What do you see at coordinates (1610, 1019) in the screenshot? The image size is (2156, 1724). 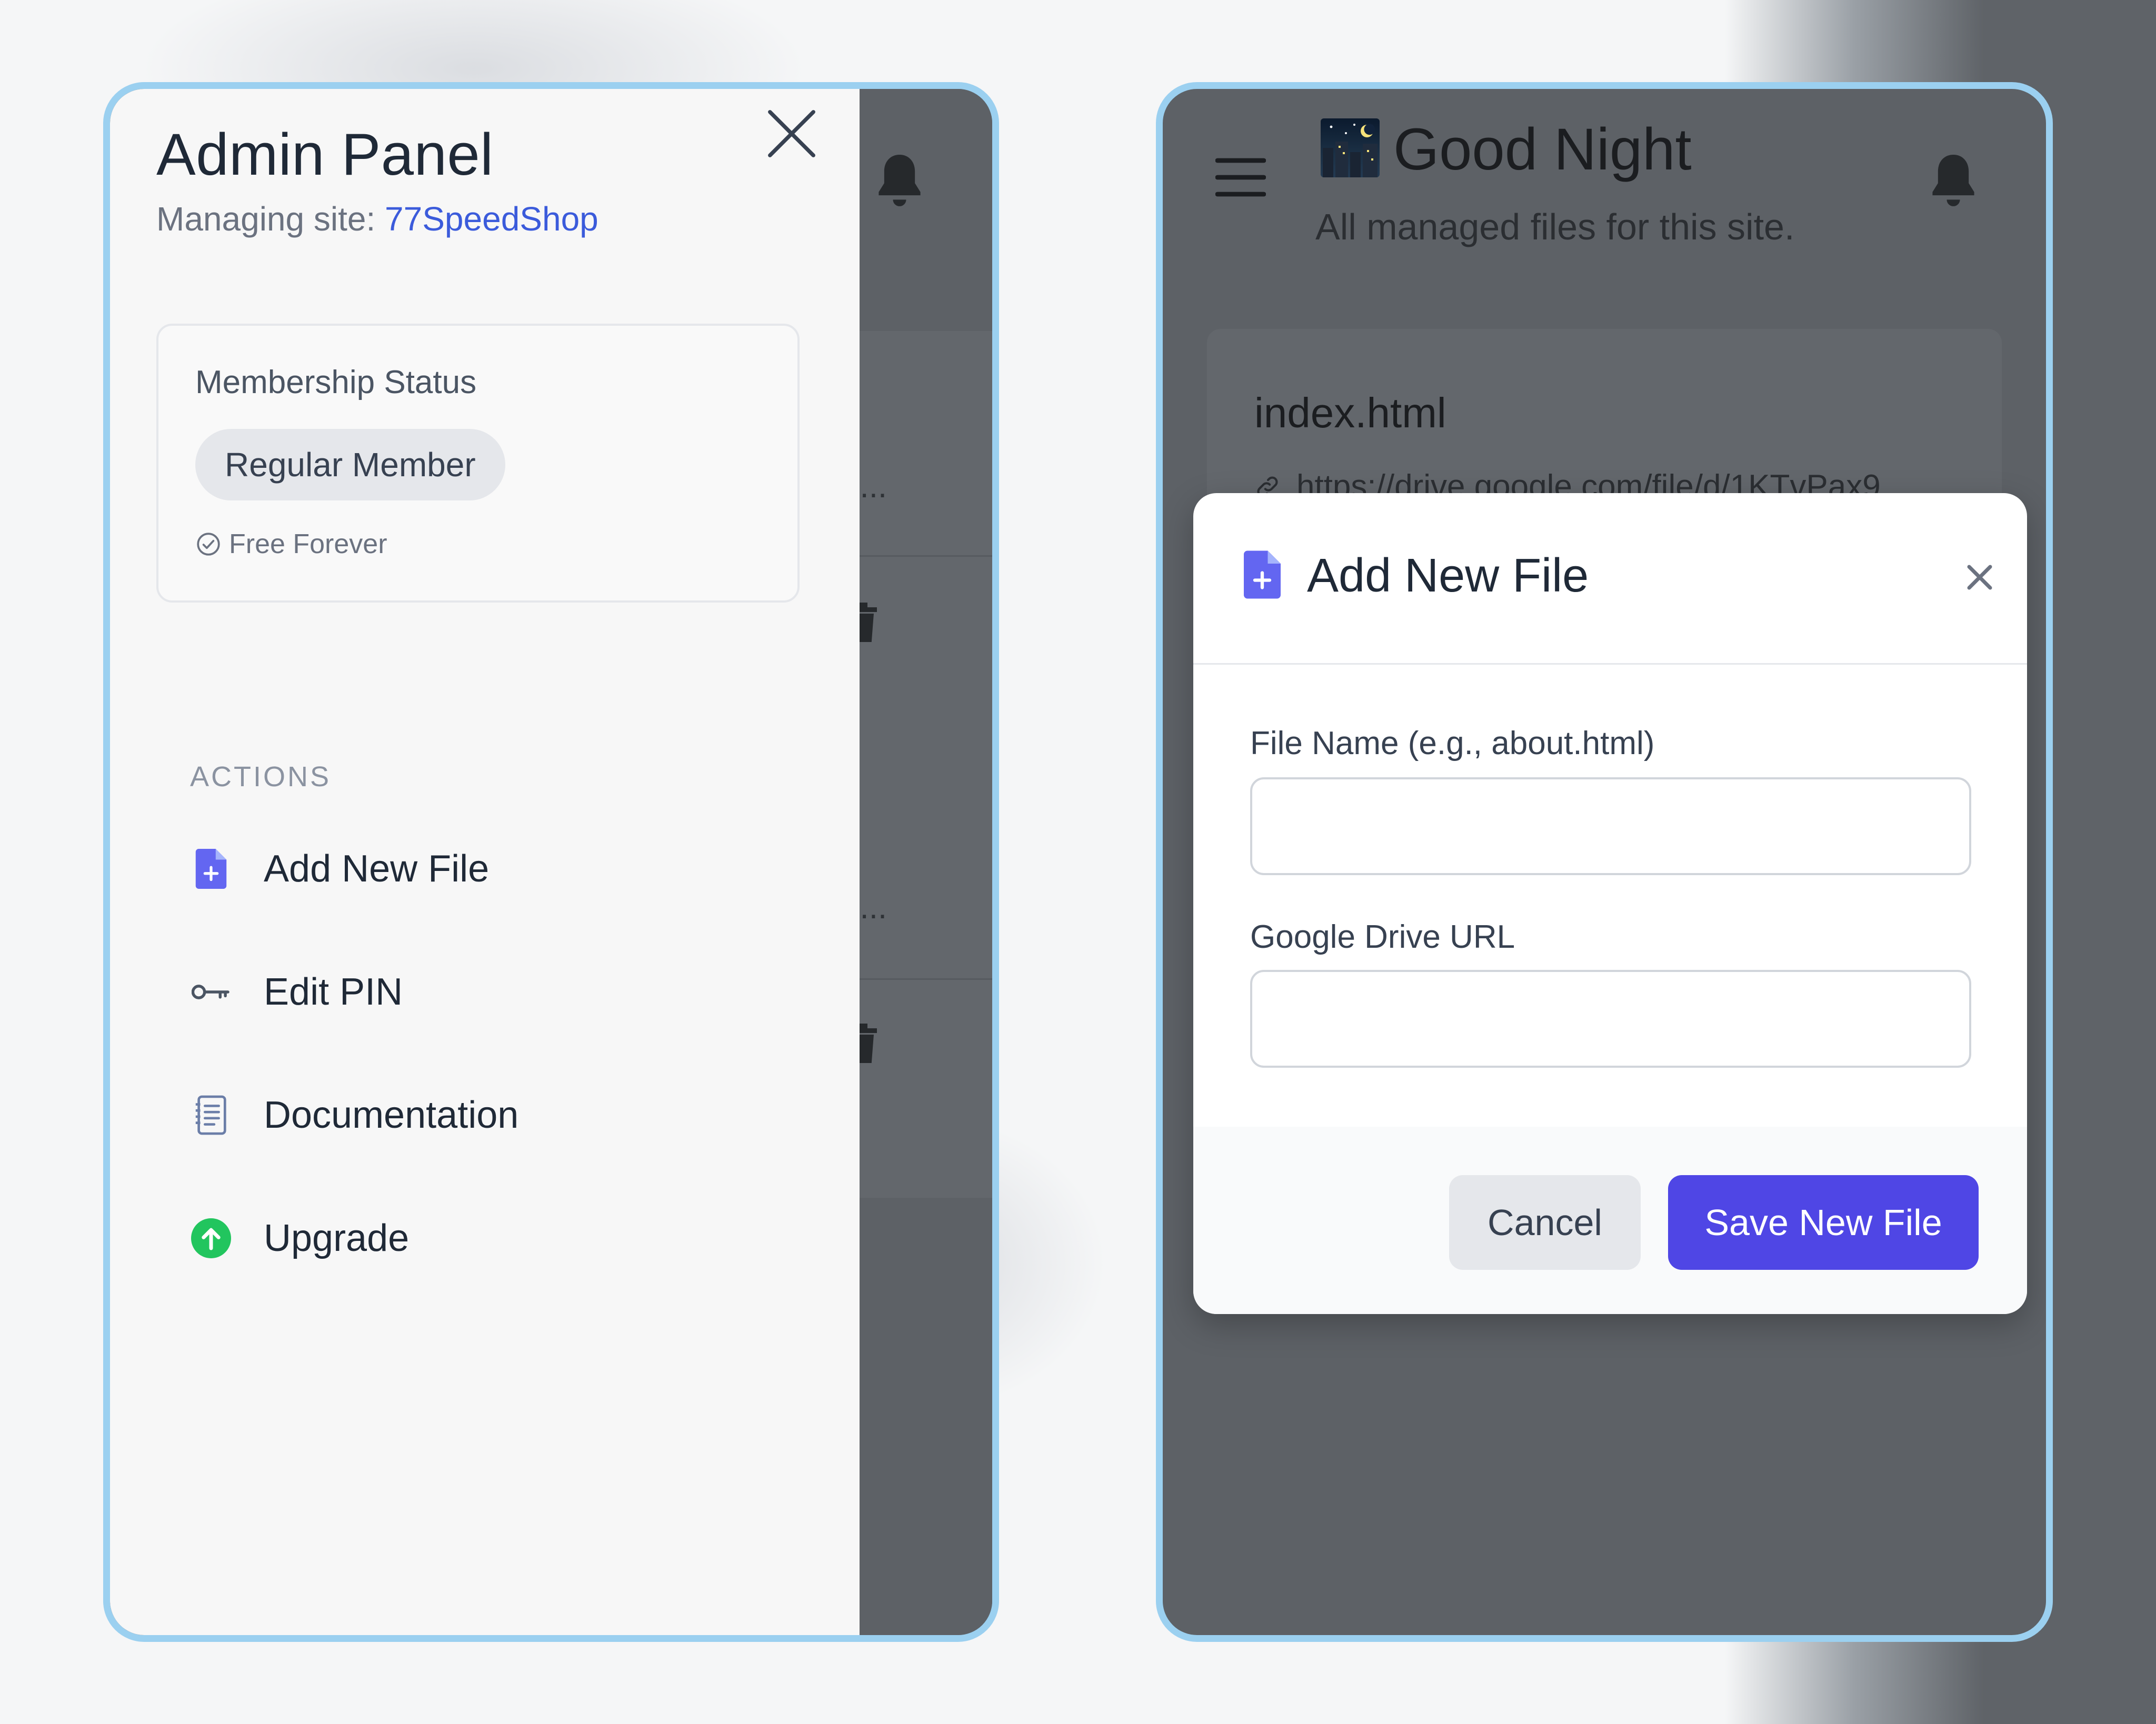 I see `drive-url-input` at bounding box center [1610, 1019].